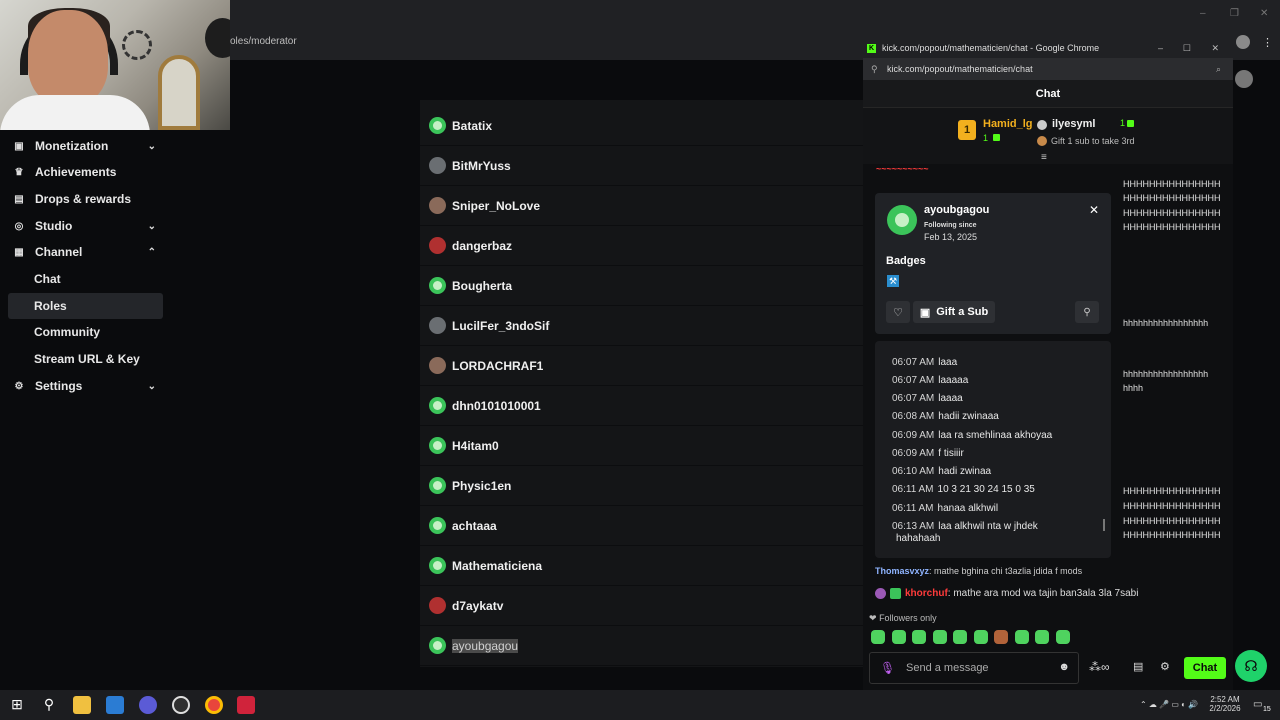  I want to click on chat-input: 🎙 Send a message ☻, so click(974, 668).